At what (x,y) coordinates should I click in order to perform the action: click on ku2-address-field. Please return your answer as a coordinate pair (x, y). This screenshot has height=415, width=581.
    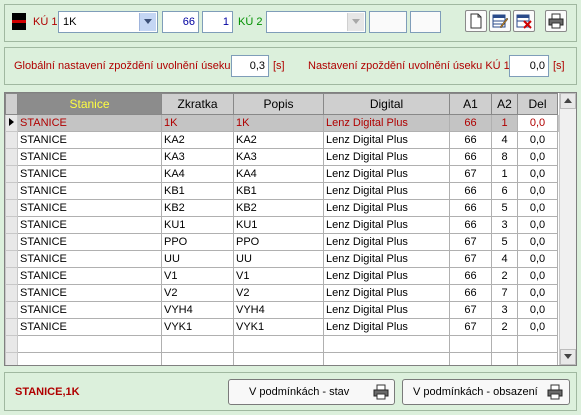
    Looking at the image, I should click on (388, 22).